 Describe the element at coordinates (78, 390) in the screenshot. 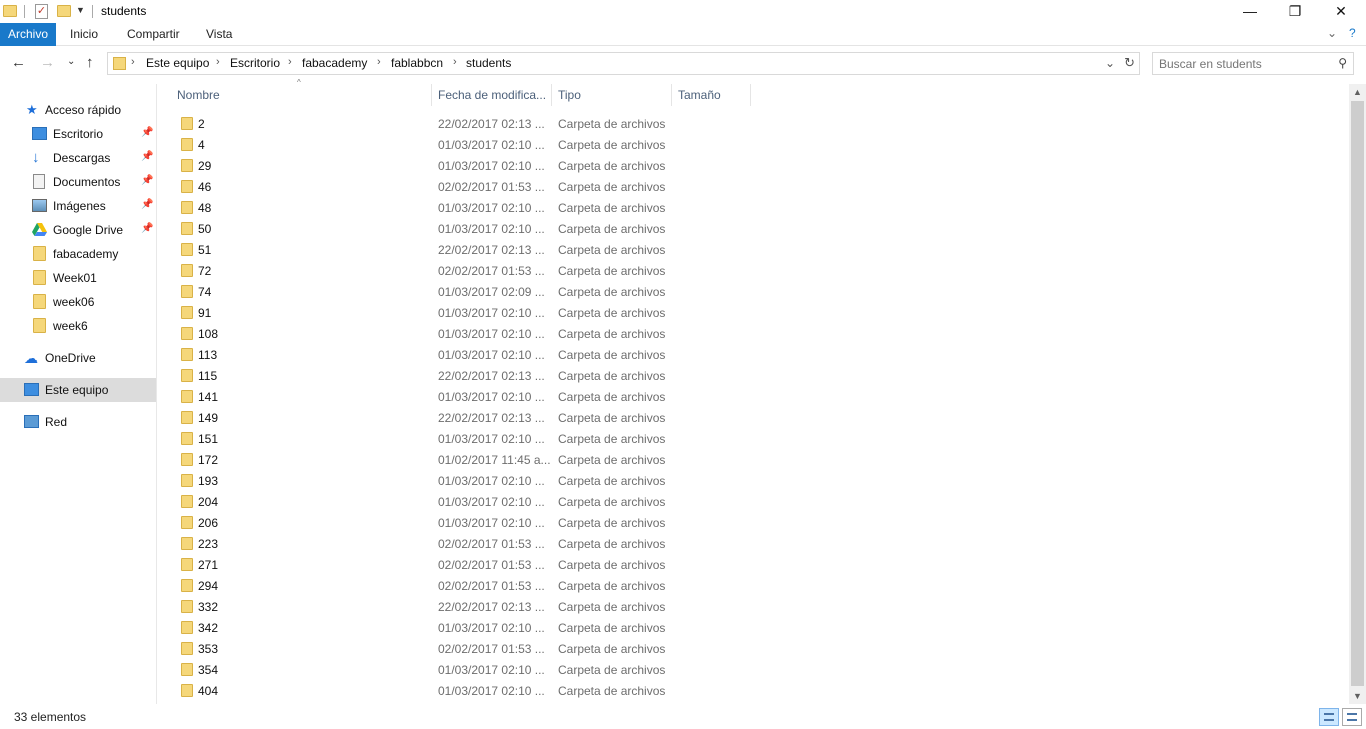

I see `nav-item-este-equipo: Este equipo` at that location.